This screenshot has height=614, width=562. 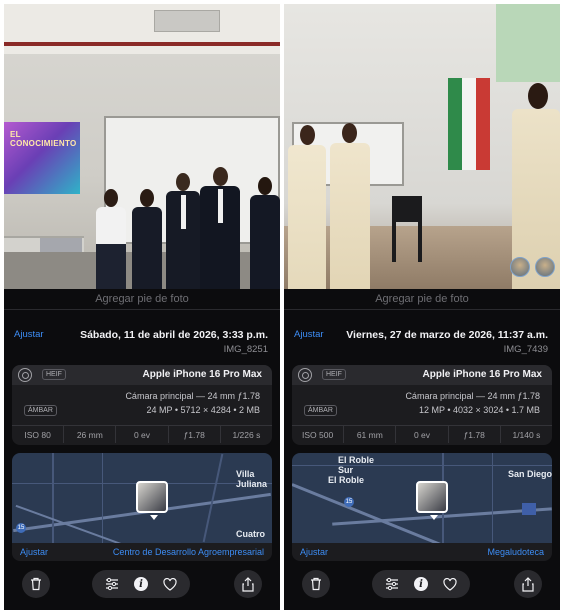 I want to click on photo-date: Sábado, 11 de abril de 2026, 3:33 p.m., so click(x=174, y=335).